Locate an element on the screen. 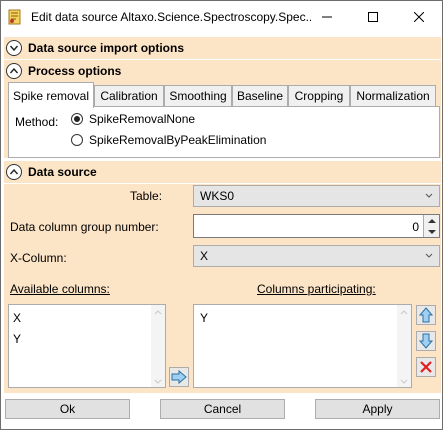 The width and height of the screenshot is (443, 430). radio-unselected-icon is located at coordinates (77, 140).